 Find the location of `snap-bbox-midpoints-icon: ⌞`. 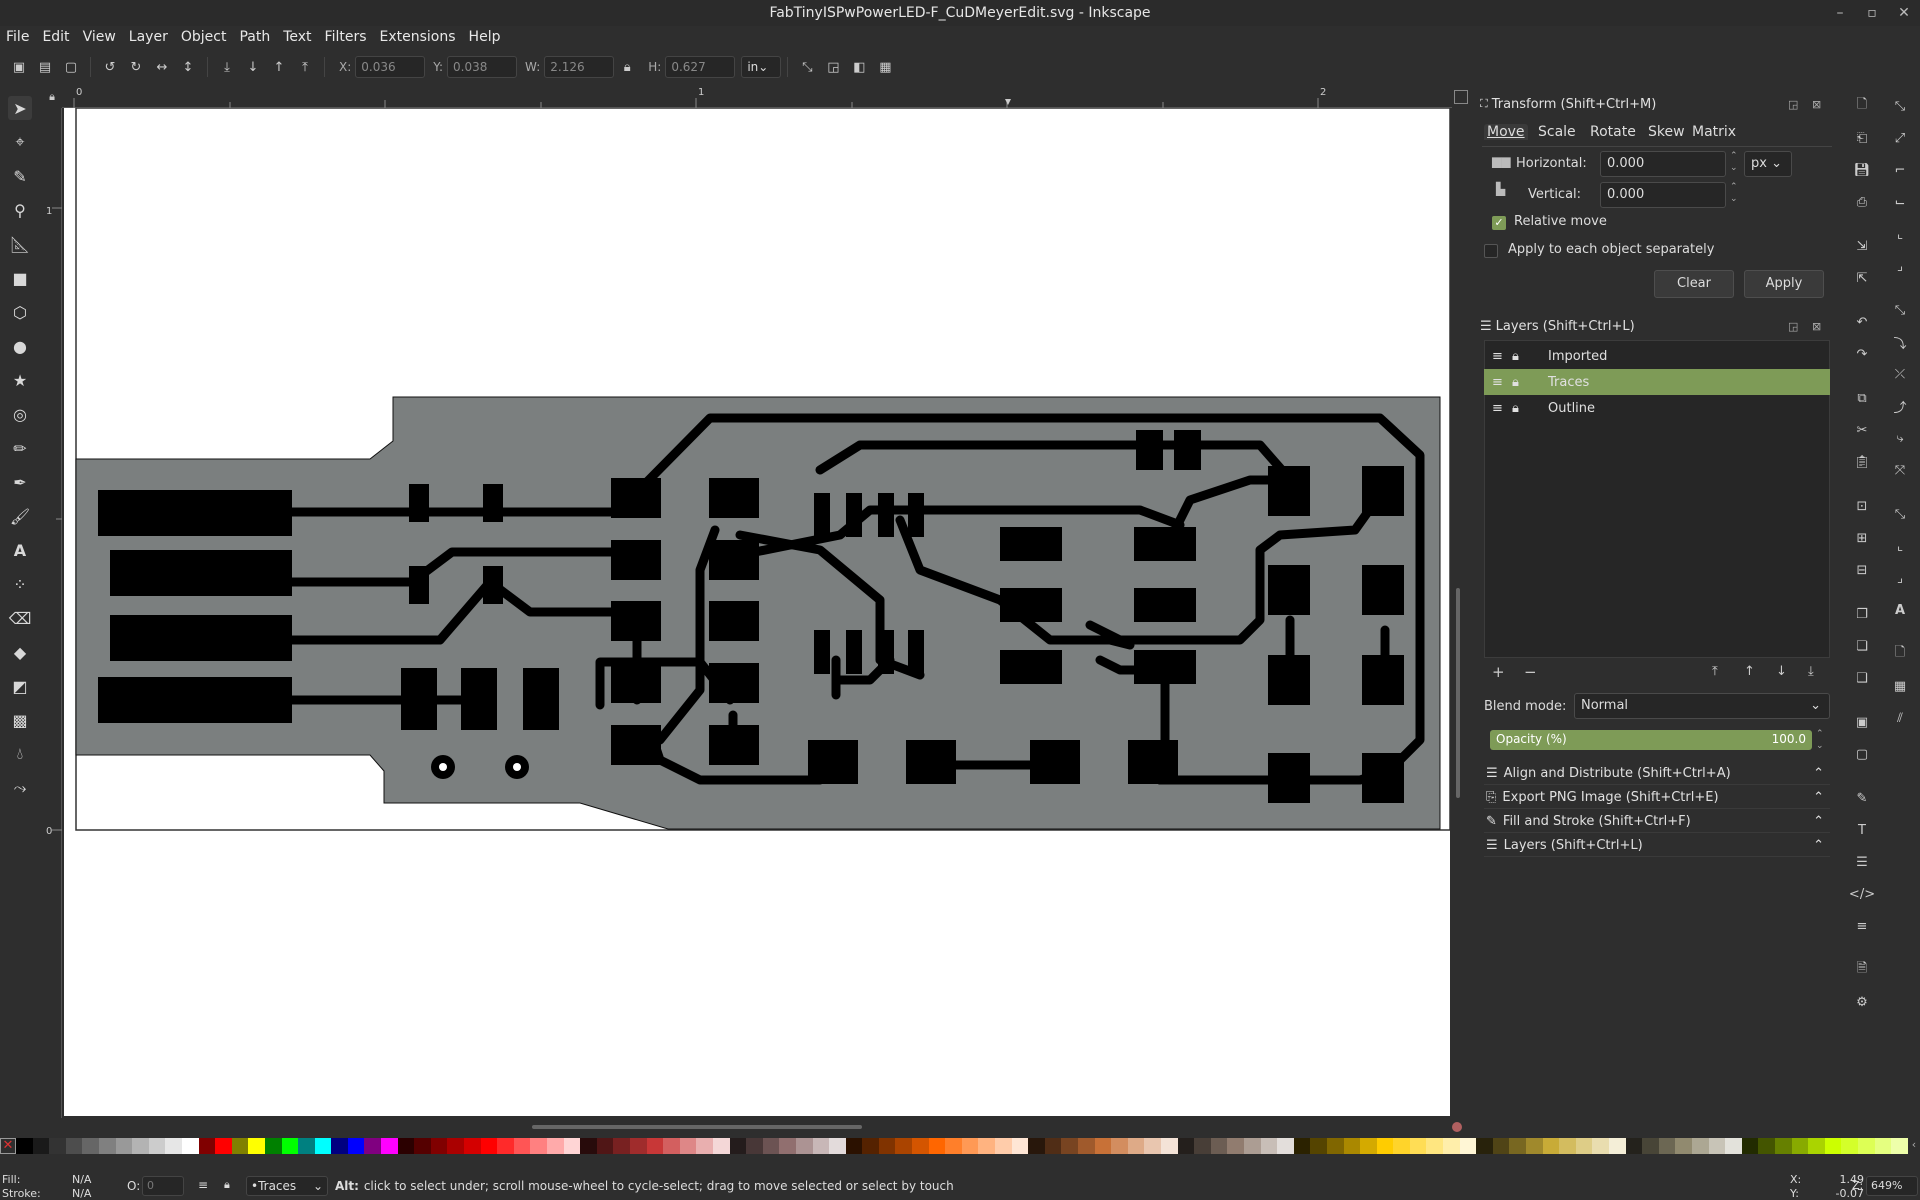

snap-bbox-midpoints-icon: ⌞ is located at coordinates (1900, 234).